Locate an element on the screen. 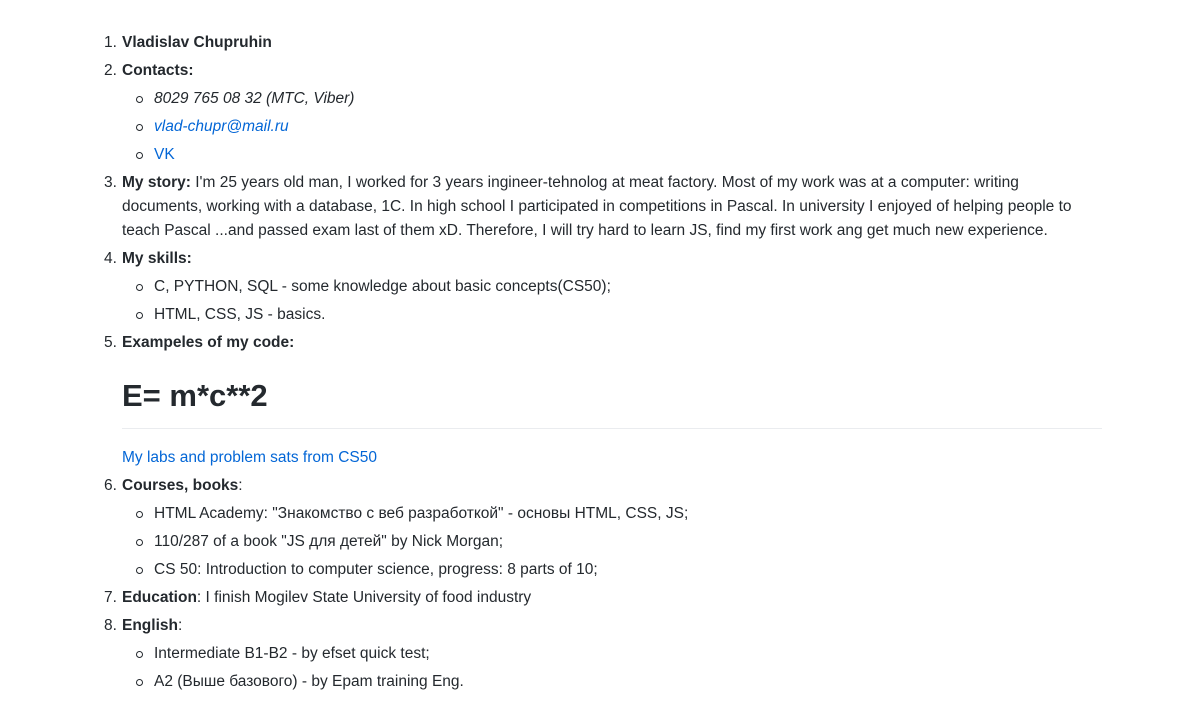  contact-phone: 8029 765 08 32 (MTC, Viber) is located at coordinates (619, 99).